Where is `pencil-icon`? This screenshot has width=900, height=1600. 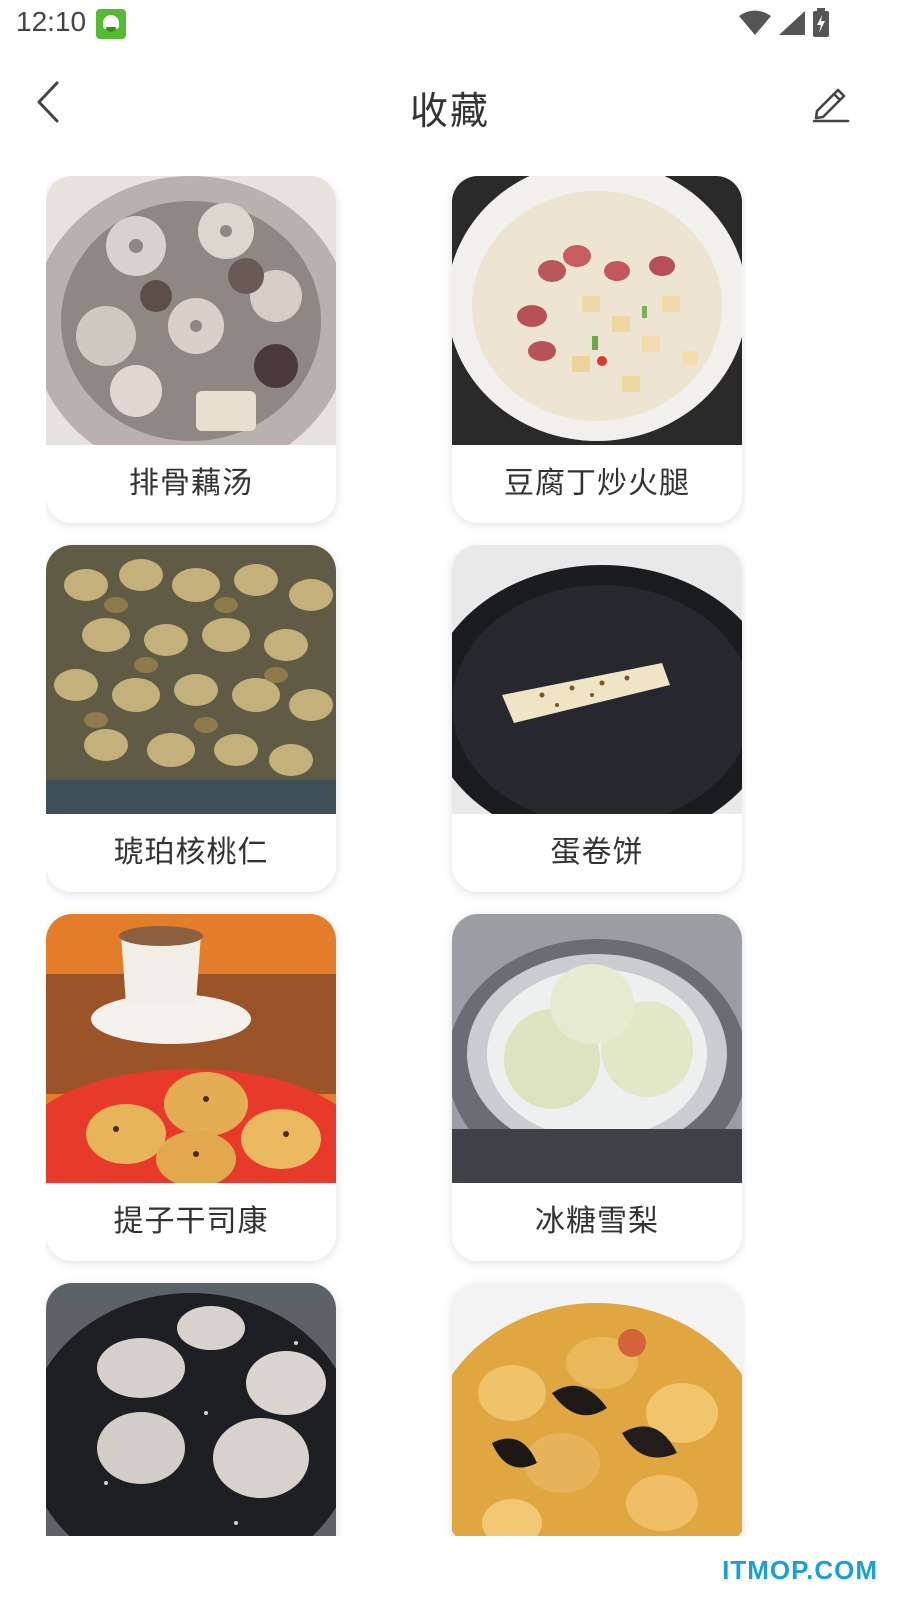
pencil-icon is located at coordinates (831, 105).